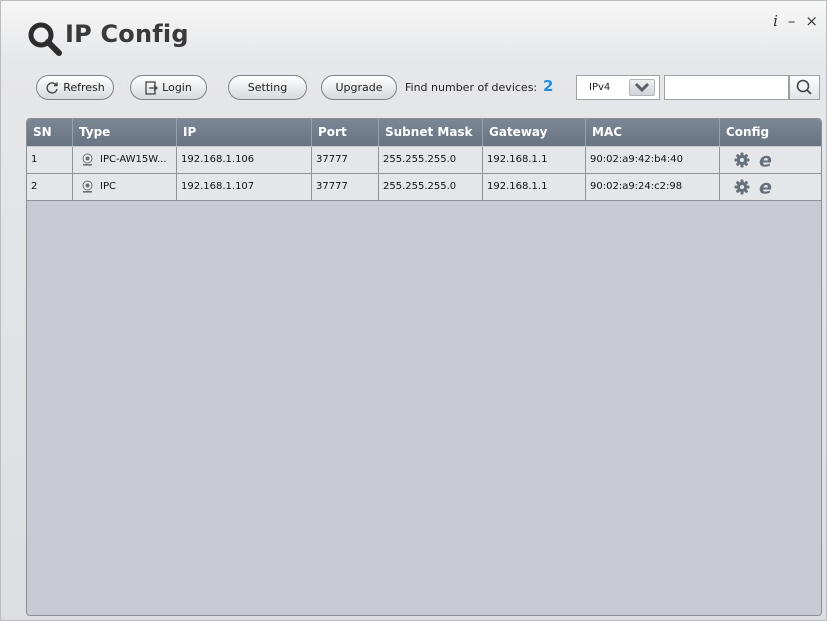 The image size is (827, 621). Describe the element at coordinates (125, 132) in the screenshot. I see `column-header-type: Type` at that location.